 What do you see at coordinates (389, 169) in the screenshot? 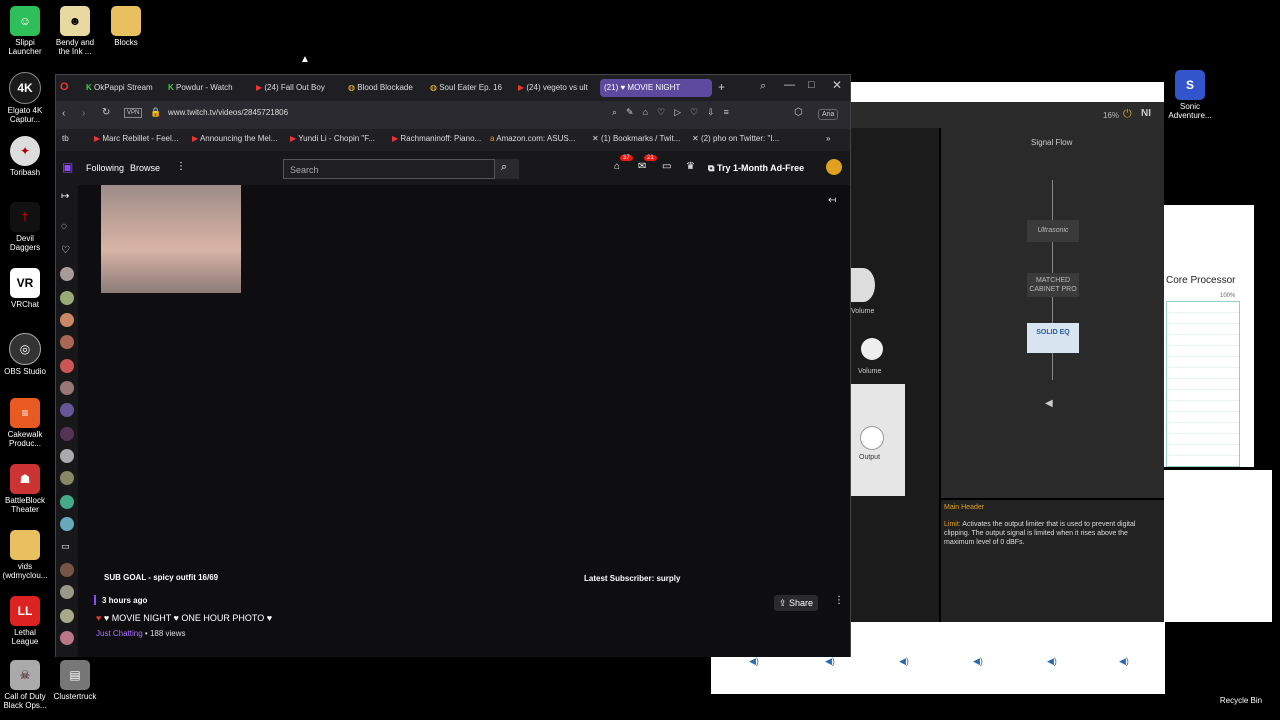
I see `search-input: Search` at bounding box center [389, 169].